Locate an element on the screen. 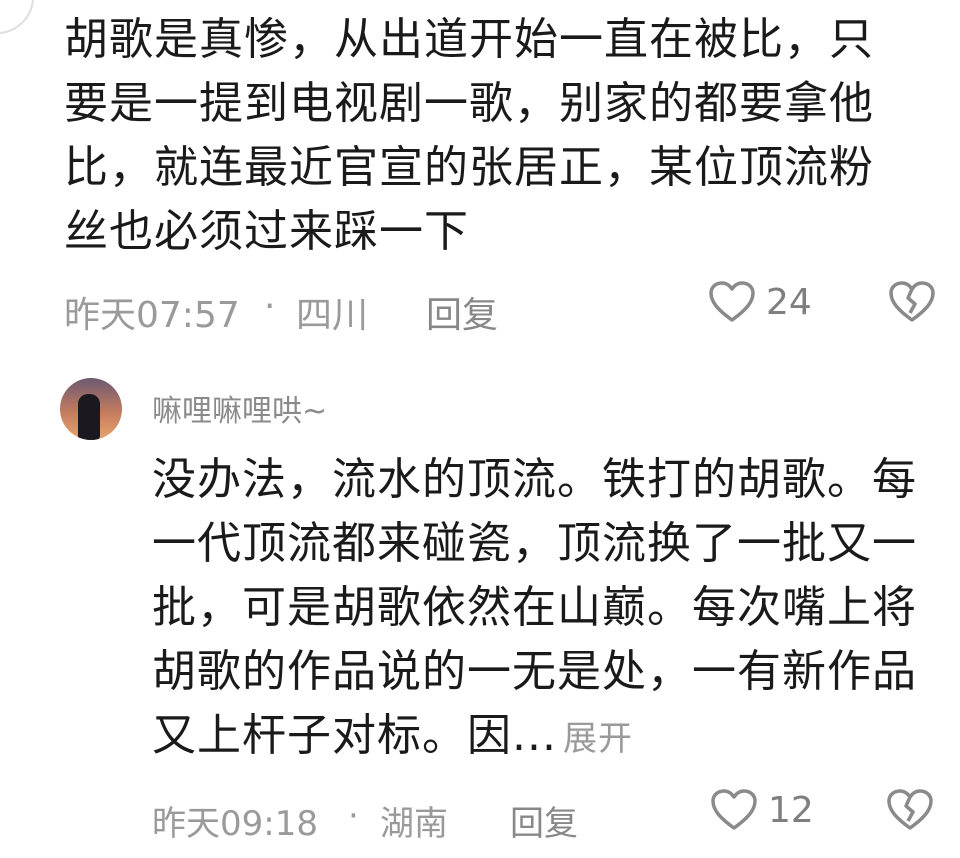  comment-line: 丝也必须过来踩一下 is located at coordinates (266, 231).